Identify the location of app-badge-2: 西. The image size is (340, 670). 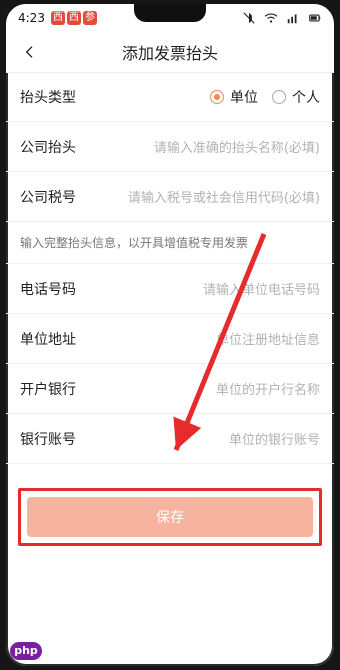
(73, 18).